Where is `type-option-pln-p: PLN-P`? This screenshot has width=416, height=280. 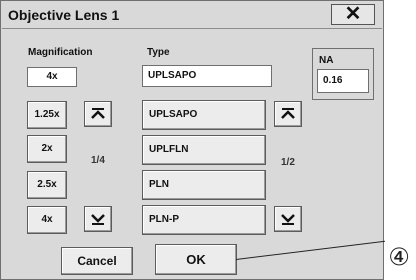
type-option-pln-p: PLN-P is located at coordinates (204, 220).